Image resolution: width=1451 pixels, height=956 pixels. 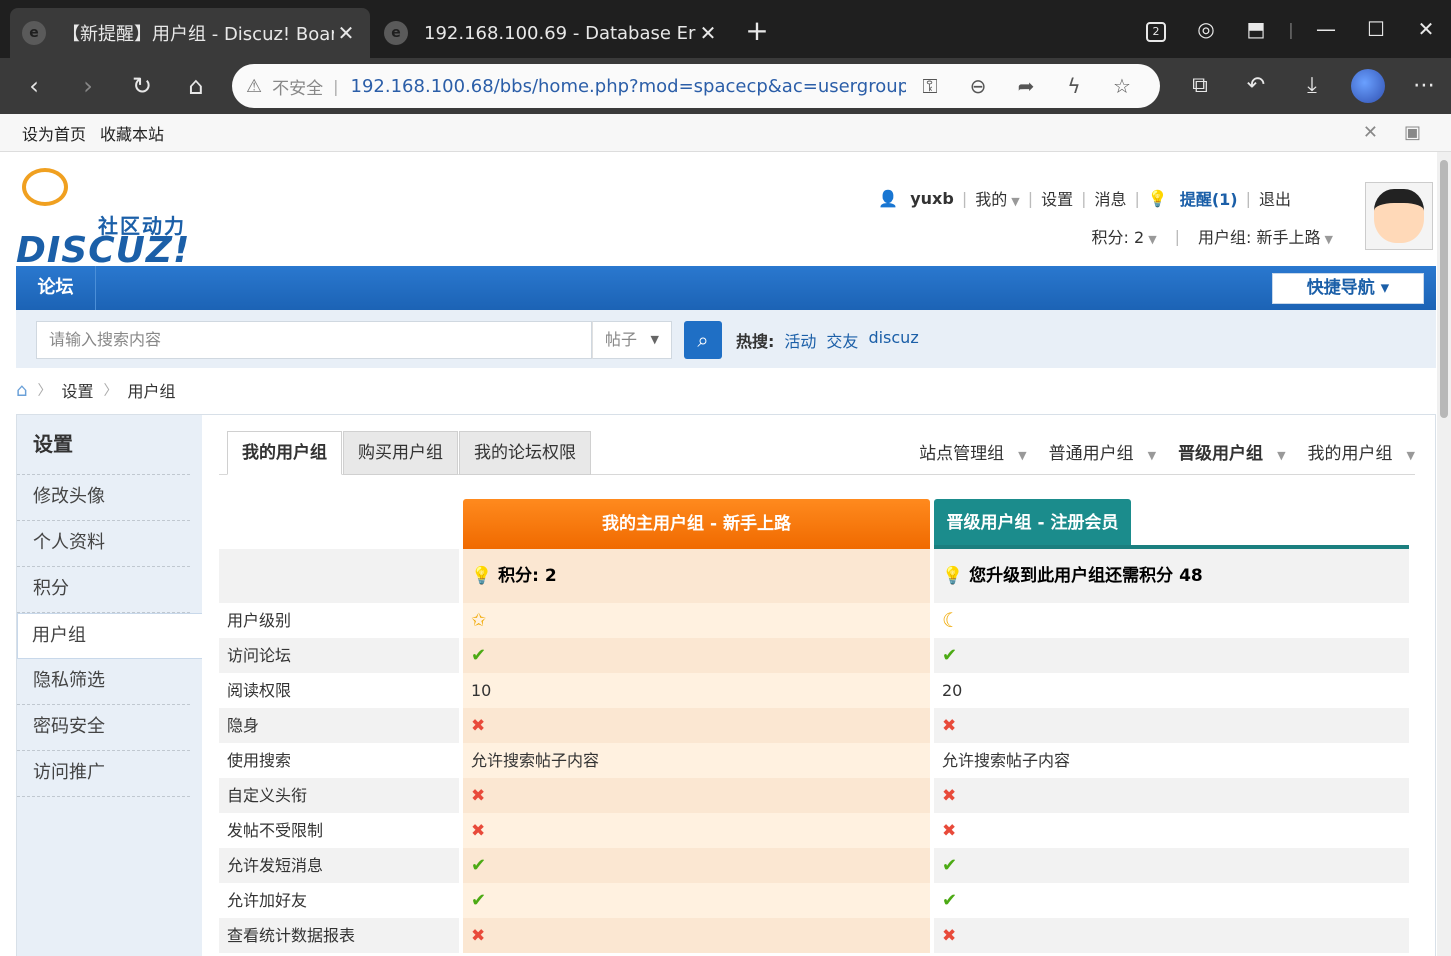 I want to click on sidebar-item-avatar: 修改头像, so click(x=103, y=498).